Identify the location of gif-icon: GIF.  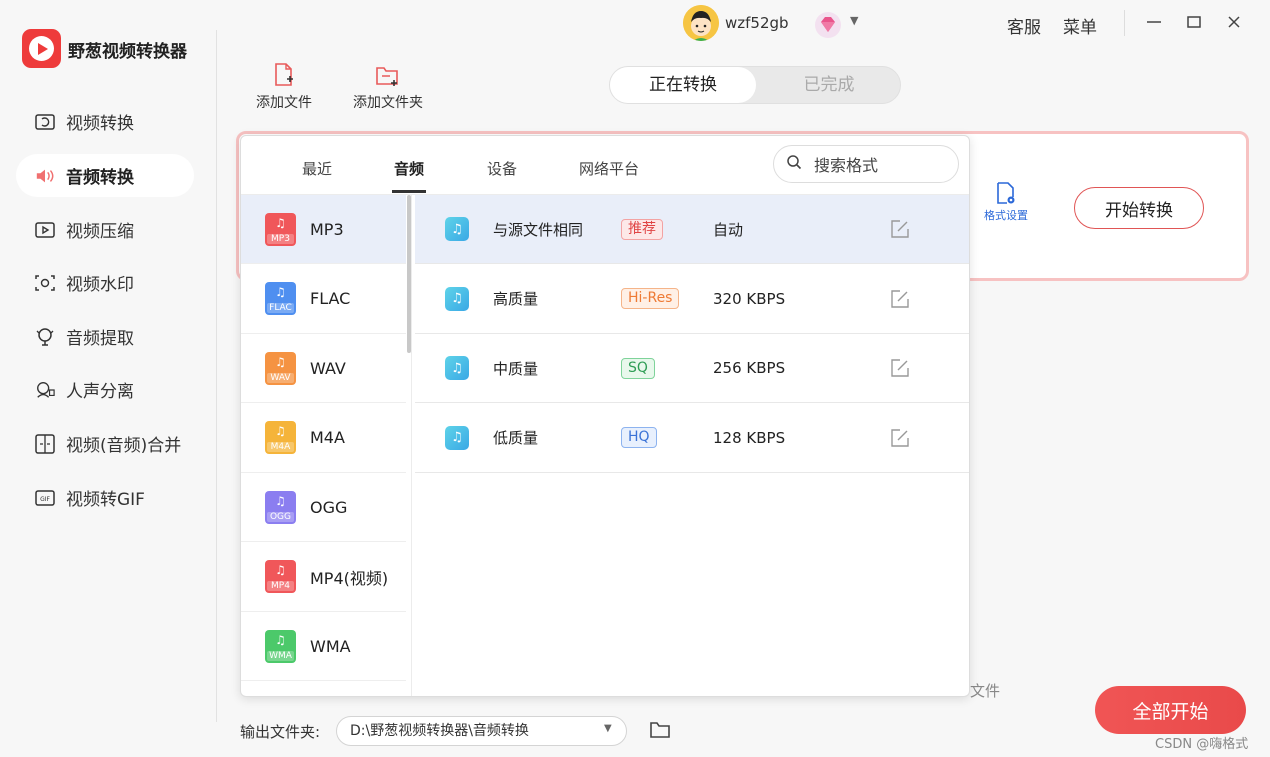
(45, 498).